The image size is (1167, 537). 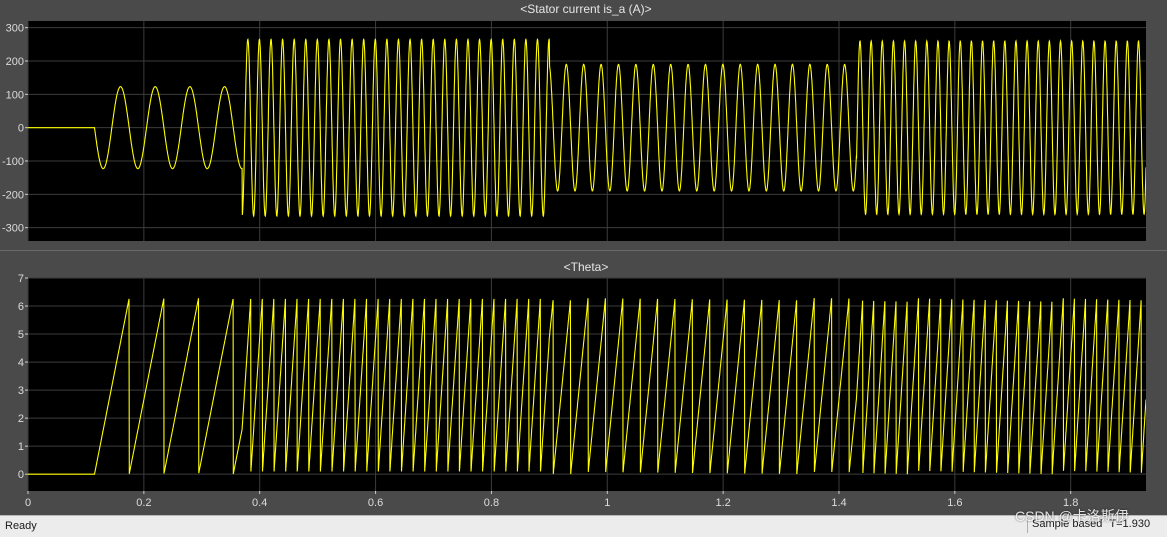 What do you see at coordinates (259, 503) in the screenshot?
I see `x-tick-label: 0.4` at bounding box center [259, 503].